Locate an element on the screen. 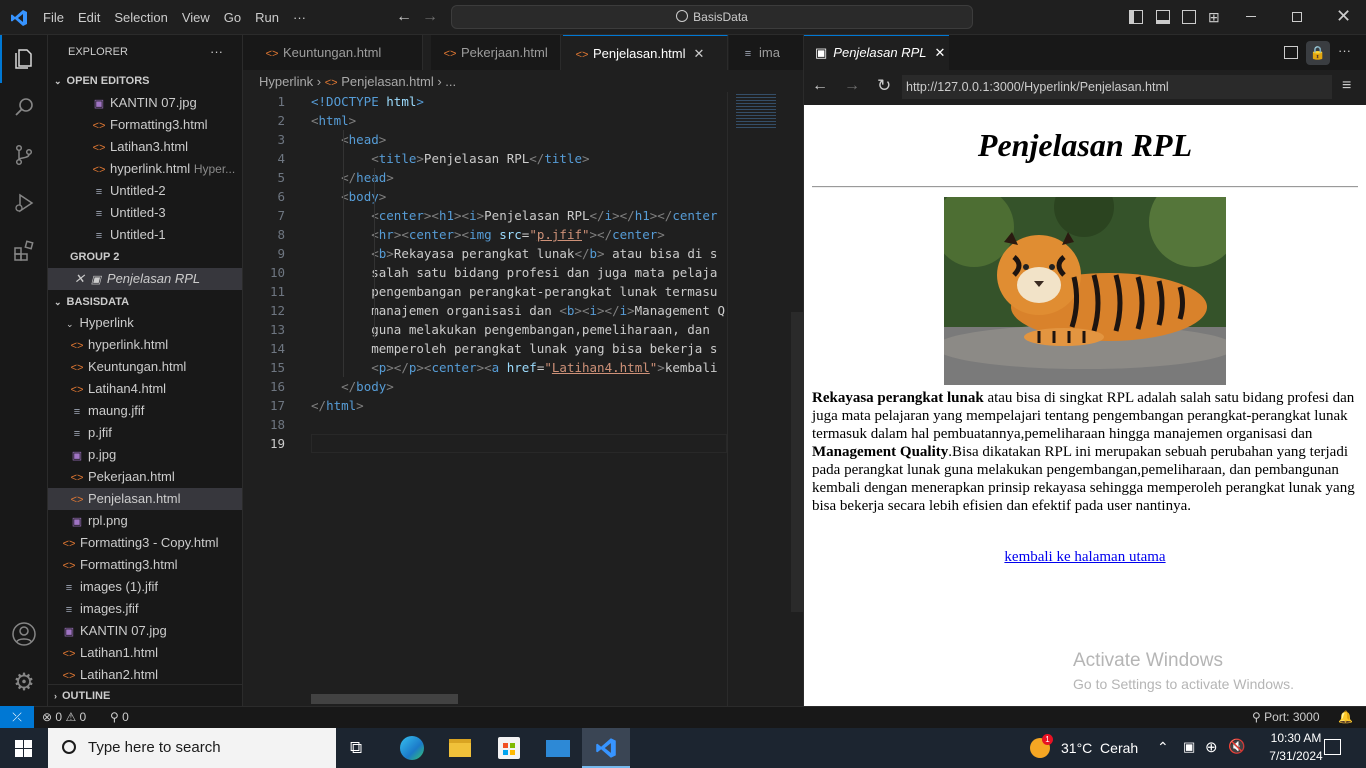  menu-file: File is located at coordinates (53, 17).